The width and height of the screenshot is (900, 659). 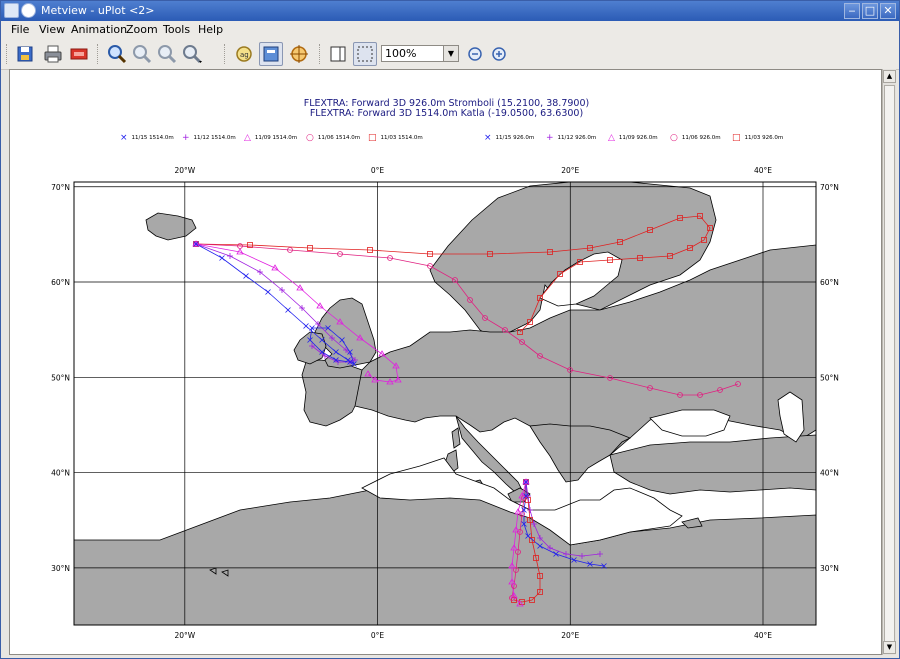 I want to click on lon-label-top: 20°E, so click(x=570, y=170).